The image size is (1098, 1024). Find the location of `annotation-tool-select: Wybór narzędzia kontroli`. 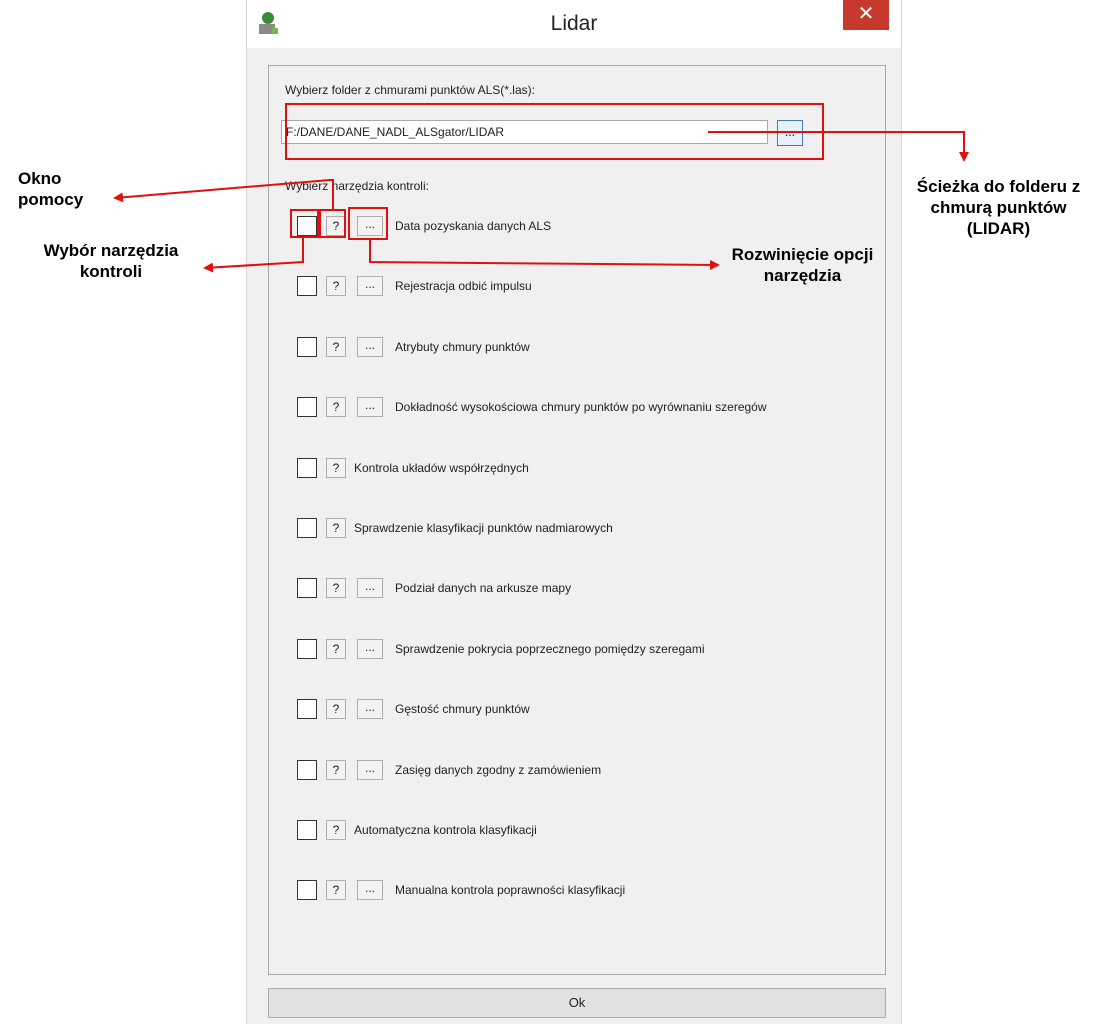

annotation-tool-select: Wybór narzędzia kontroli is located at coordinates (111, 261).